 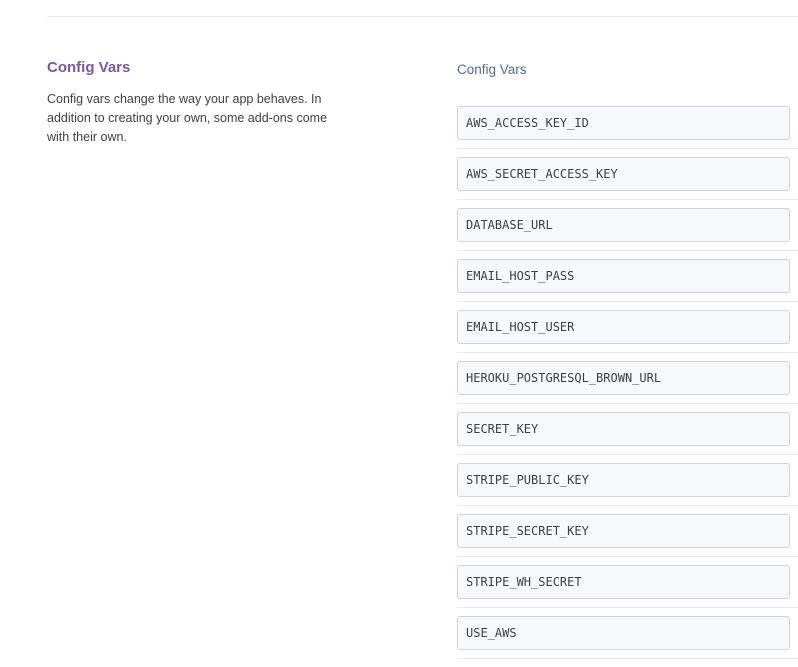 I want to click on config-vars-label: Config Vars, so click(x=492, y=69).